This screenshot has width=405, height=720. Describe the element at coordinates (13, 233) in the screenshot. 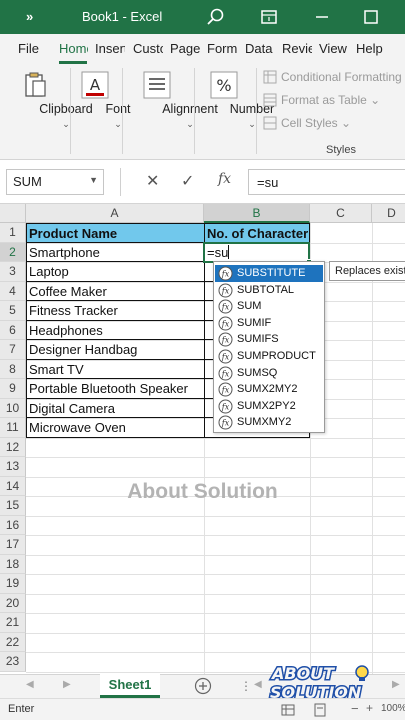

I see `row-header-1: 1` at that location.